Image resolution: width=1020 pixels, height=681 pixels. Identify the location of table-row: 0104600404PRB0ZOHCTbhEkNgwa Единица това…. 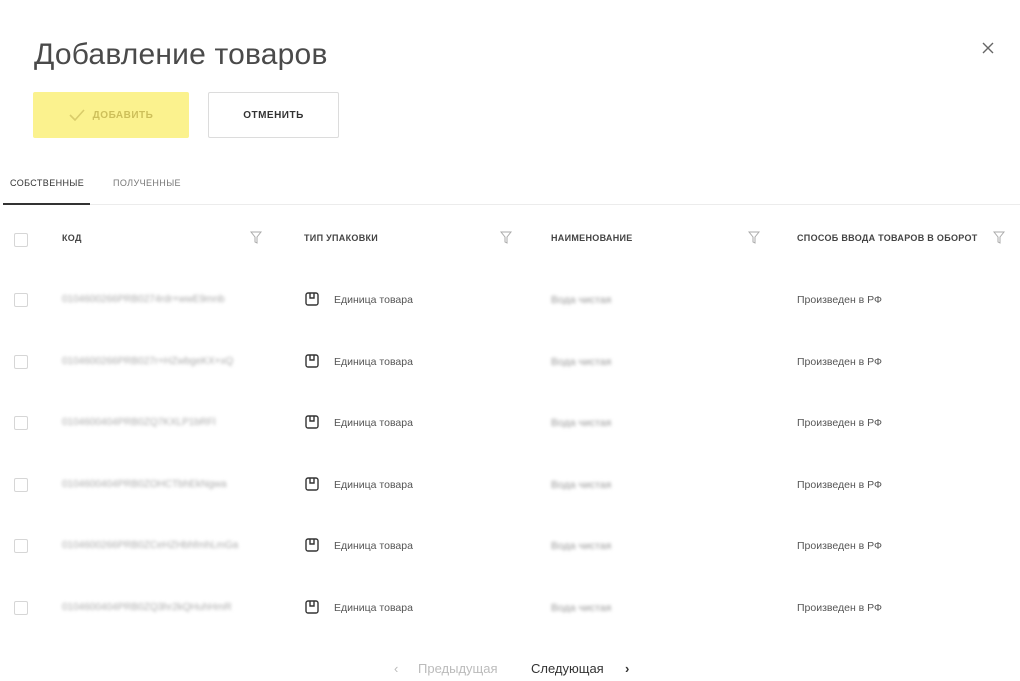
(510, 486).